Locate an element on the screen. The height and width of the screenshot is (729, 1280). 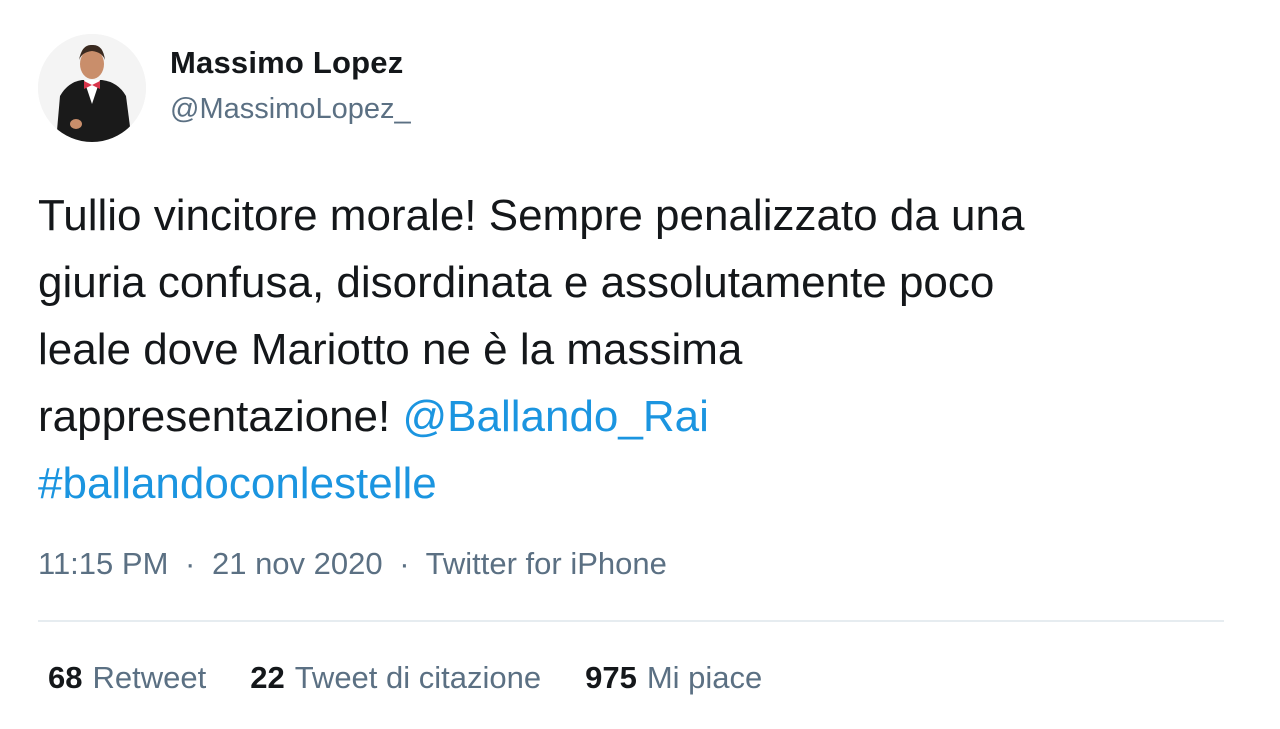
display-name: Massimo Lopez is located at coordinates (286, 63).